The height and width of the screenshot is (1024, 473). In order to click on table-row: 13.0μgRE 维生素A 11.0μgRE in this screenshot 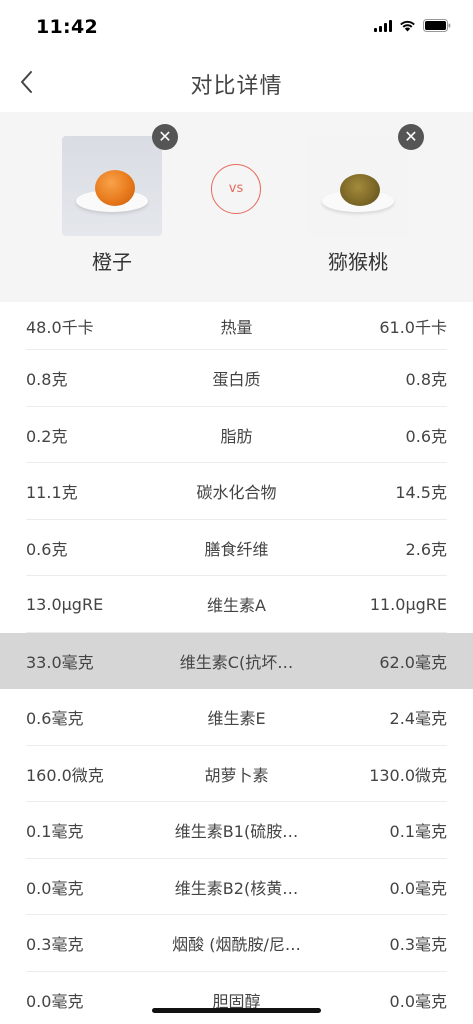, I will do `click(236, 604)`.